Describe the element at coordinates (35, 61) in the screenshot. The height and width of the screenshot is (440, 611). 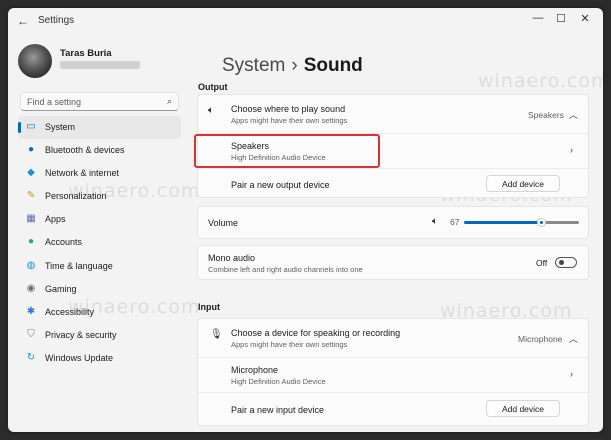
I see `avatar` at that location.